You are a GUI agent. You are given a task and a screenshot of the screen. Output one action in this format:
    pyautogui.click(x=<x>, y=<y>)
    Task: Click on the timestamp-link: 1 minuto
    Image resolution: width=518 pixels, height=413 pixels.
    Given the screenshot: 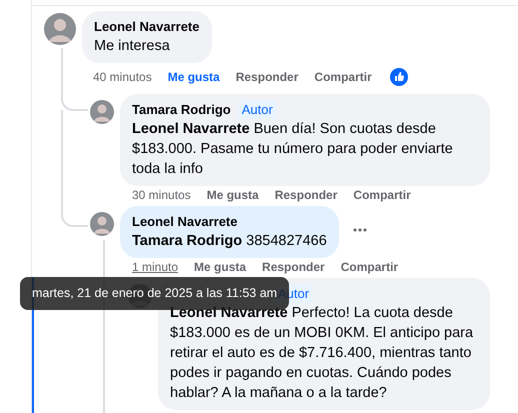 What is the action you would take?
    pyautogui.click(x=155, y=267)
    